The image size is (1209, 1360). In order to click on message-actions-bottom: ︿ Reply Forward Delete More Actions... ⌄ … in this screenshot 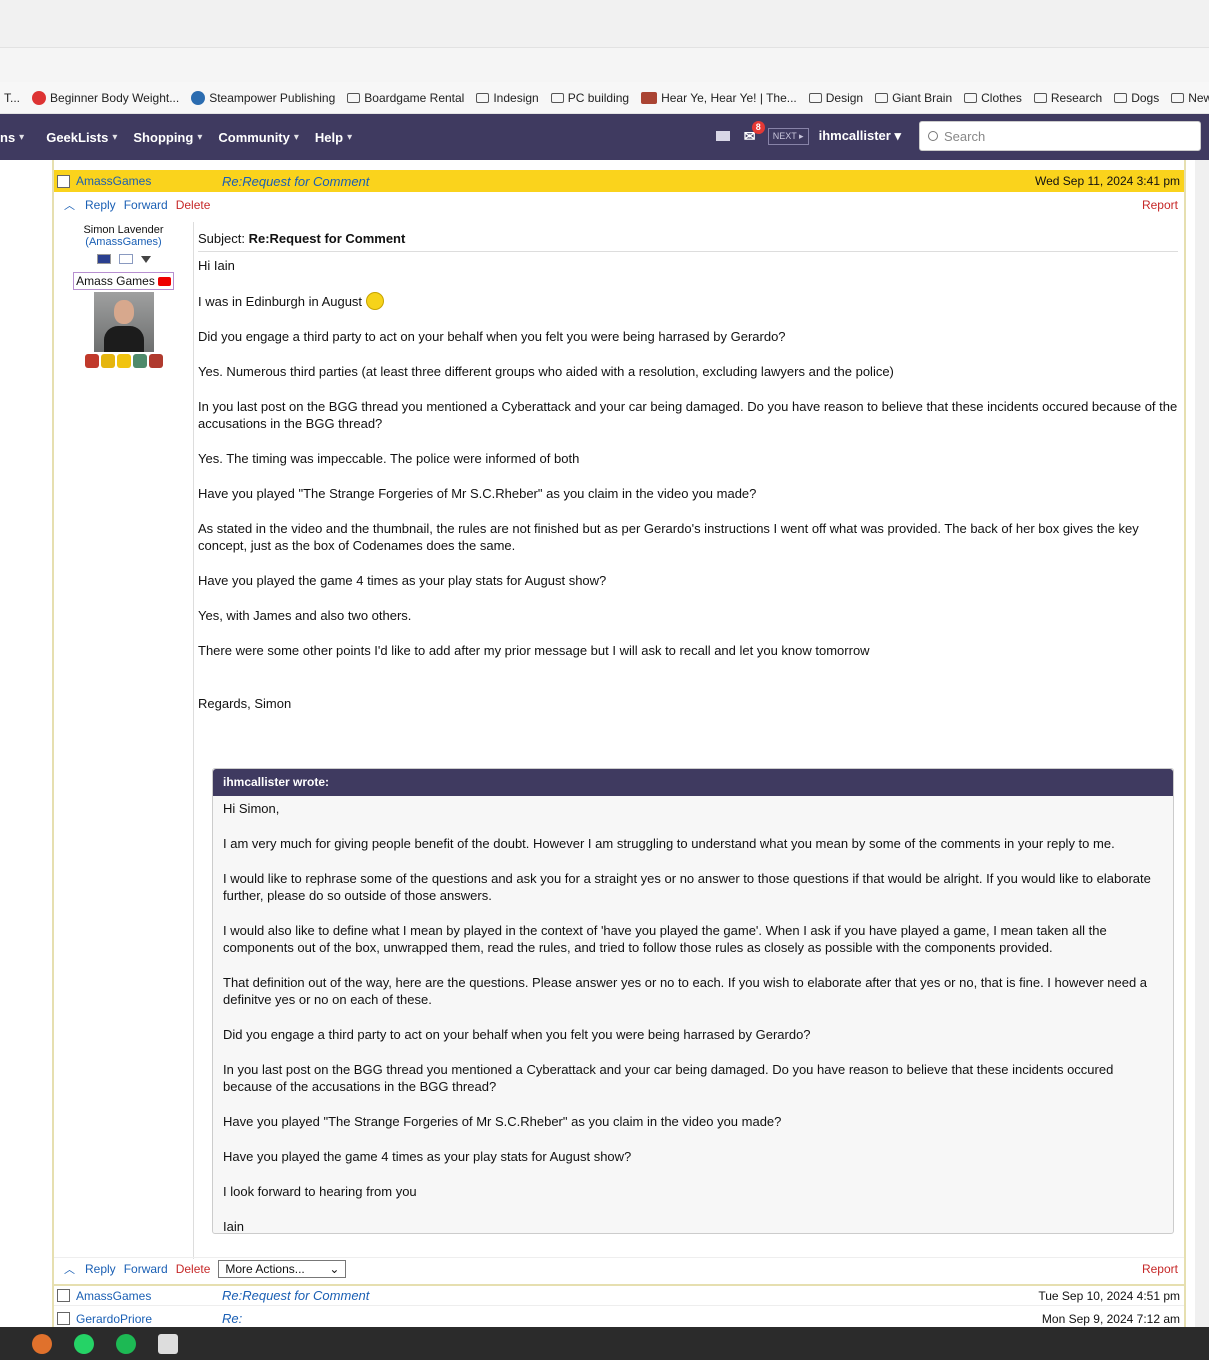, I will do `click(619, 1268)`.